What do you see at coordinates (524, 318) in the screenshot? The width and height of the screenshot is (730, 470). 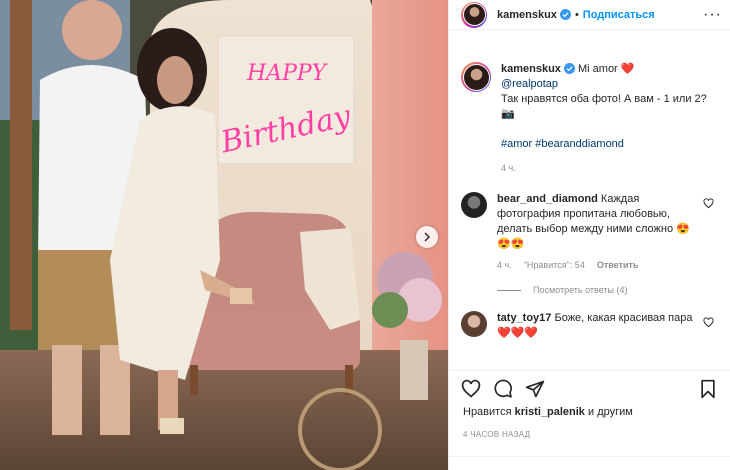 I see `comment-username: taty_toy17` at bounding box center [524, 318].